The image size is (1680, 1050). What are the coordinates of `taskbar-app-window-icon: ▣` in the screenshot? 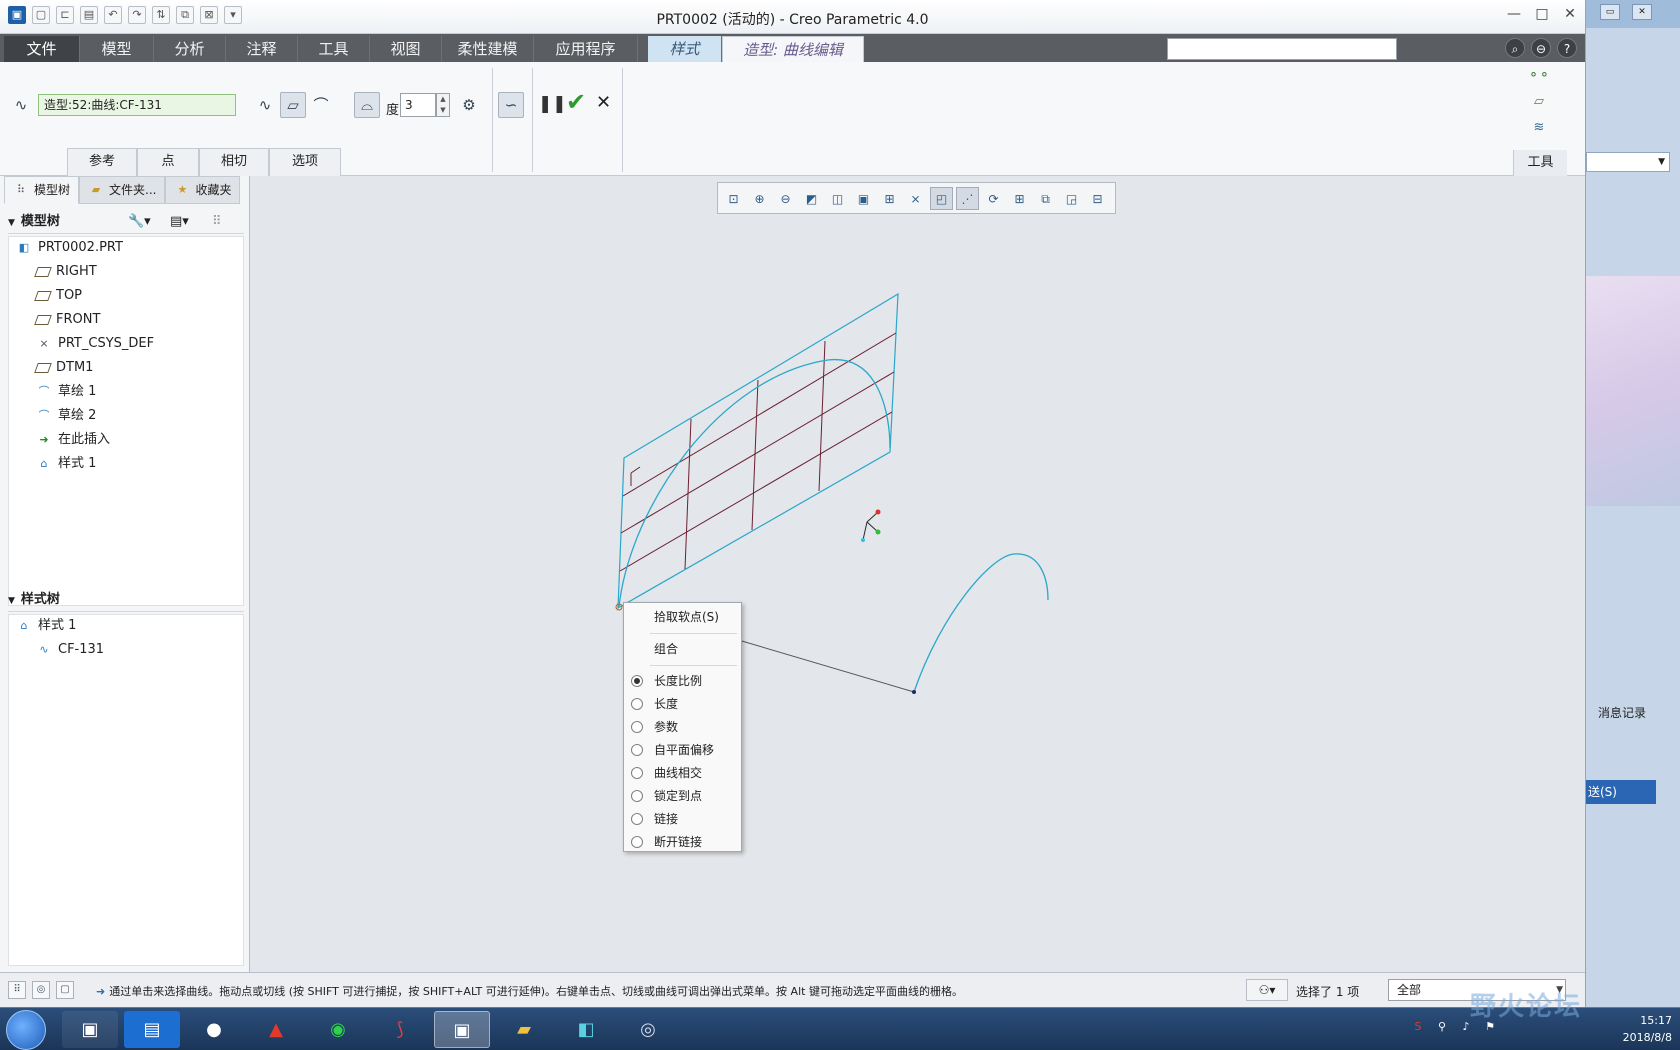 It's located at (90, 1029).